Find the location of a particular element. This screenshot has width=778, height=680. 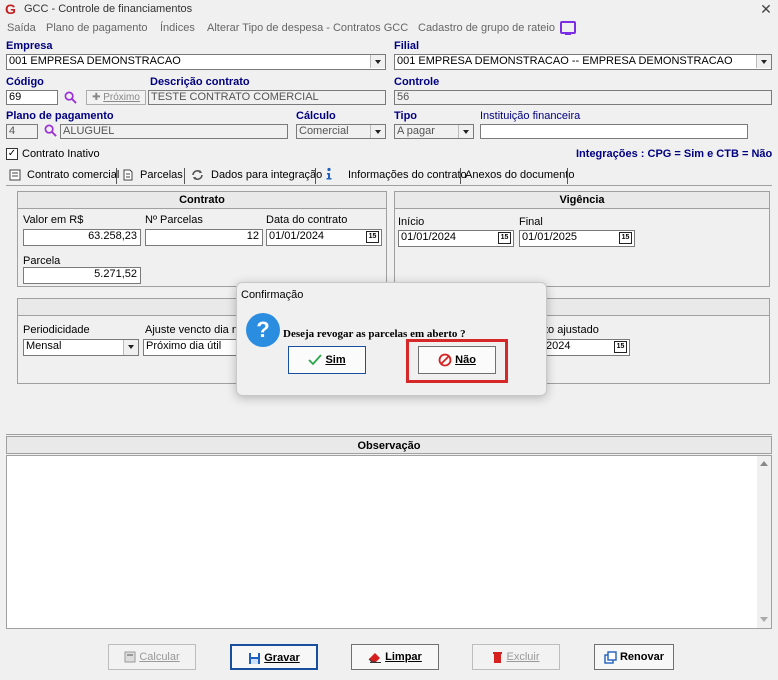

tipo-select: A pagar is located at coordinates (434, 131).